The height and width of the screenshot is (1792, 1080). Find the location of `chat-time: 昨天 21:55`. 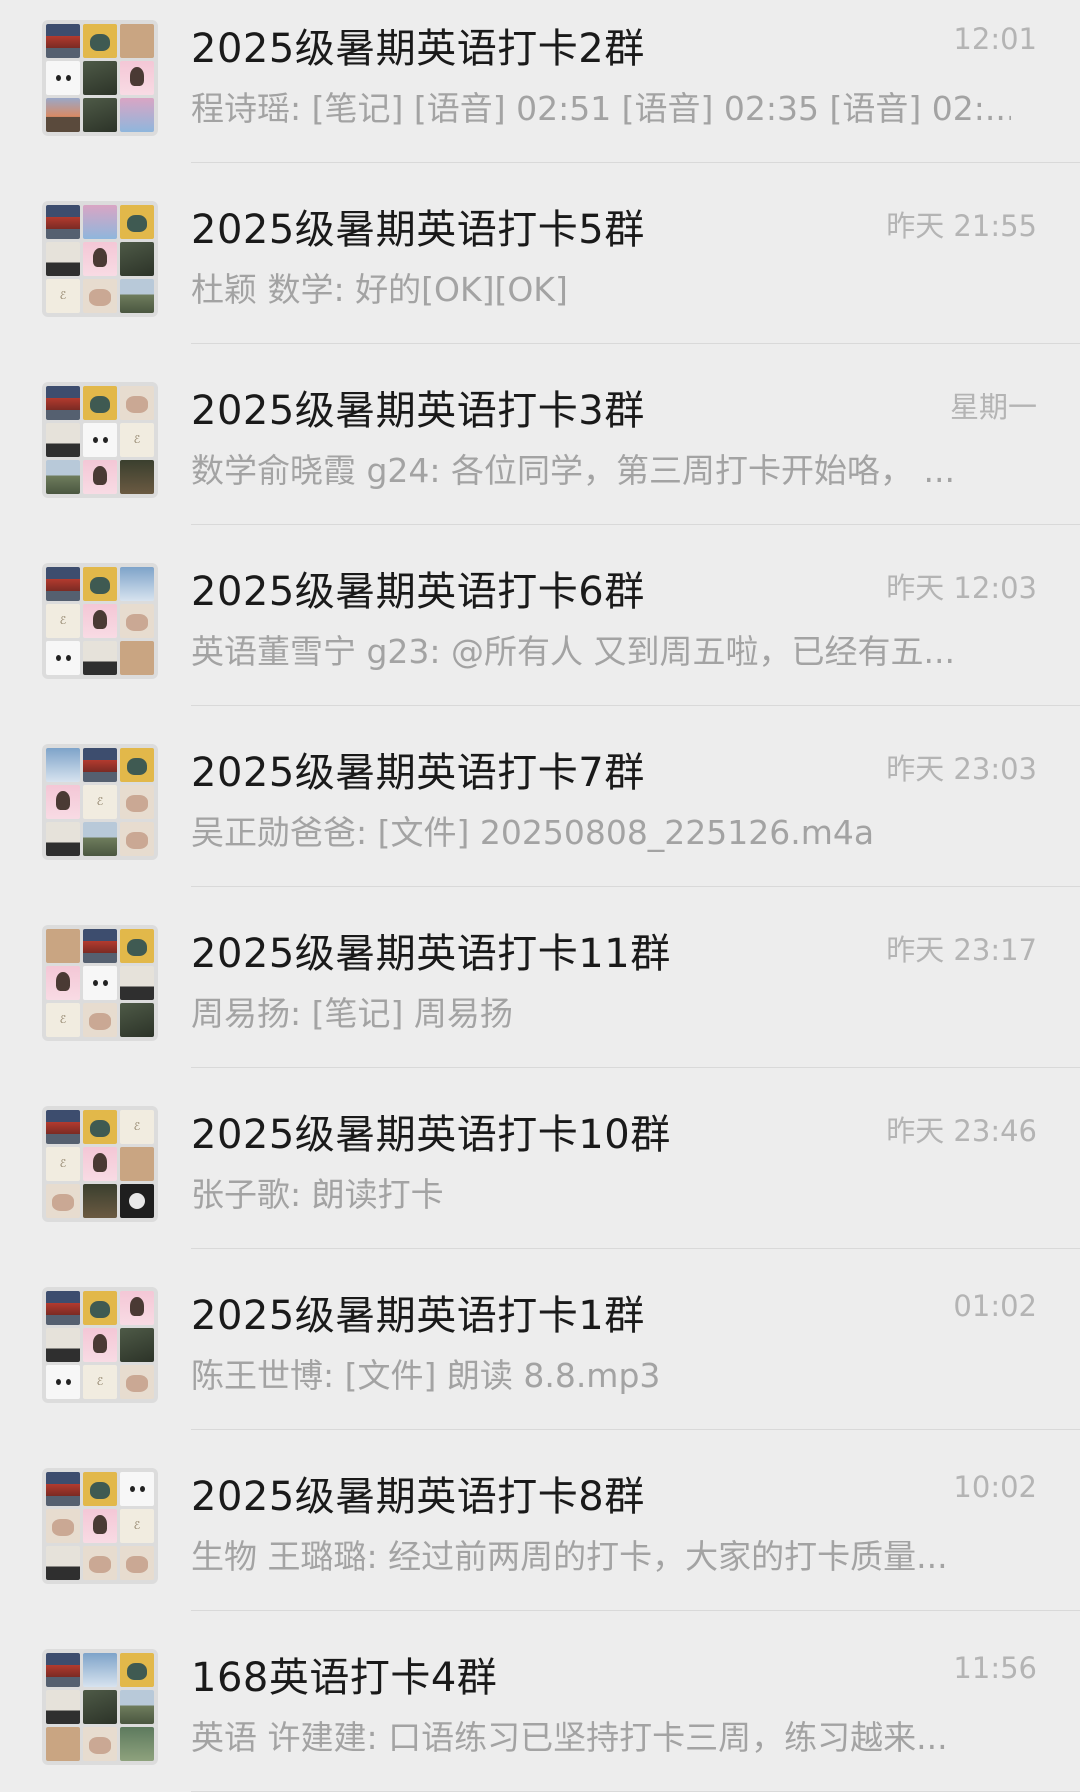

chat-time: 昨天 21:55 is located at coordinates (961, 226).